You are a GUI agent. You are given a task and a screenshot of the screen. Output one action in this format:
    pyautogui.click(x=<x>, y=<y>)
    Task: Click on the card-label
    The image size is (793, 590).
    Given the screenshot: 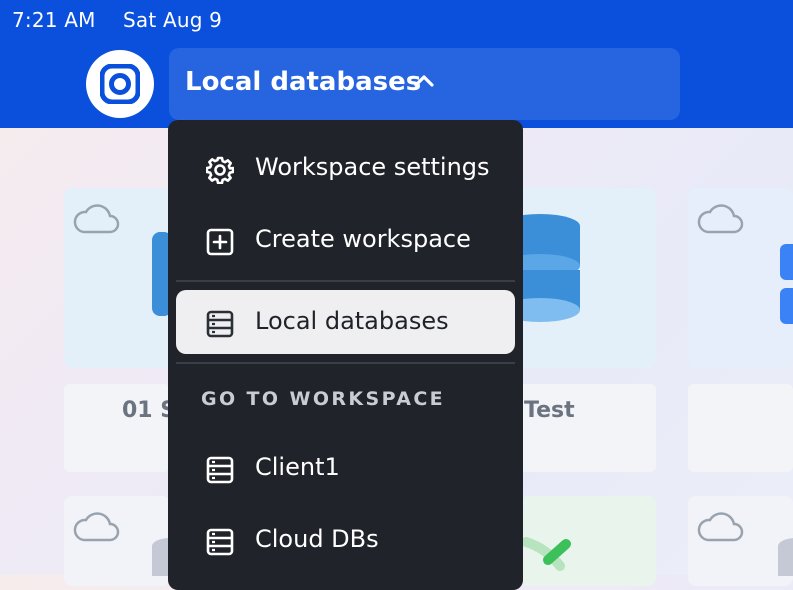 What is the action you would take?
    pyautogui.click(x=740, y=428)
    